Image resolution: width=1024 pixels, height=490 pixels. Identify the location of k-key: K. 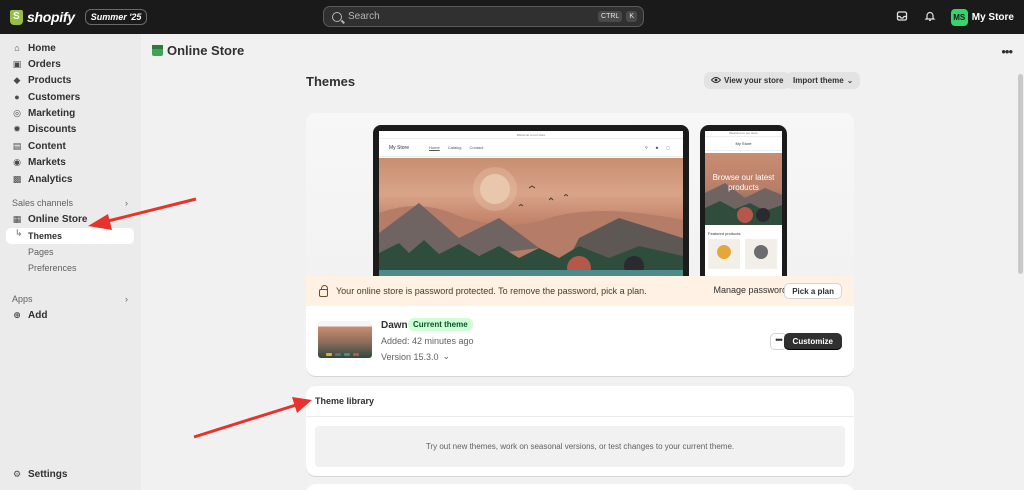
(631, 16).